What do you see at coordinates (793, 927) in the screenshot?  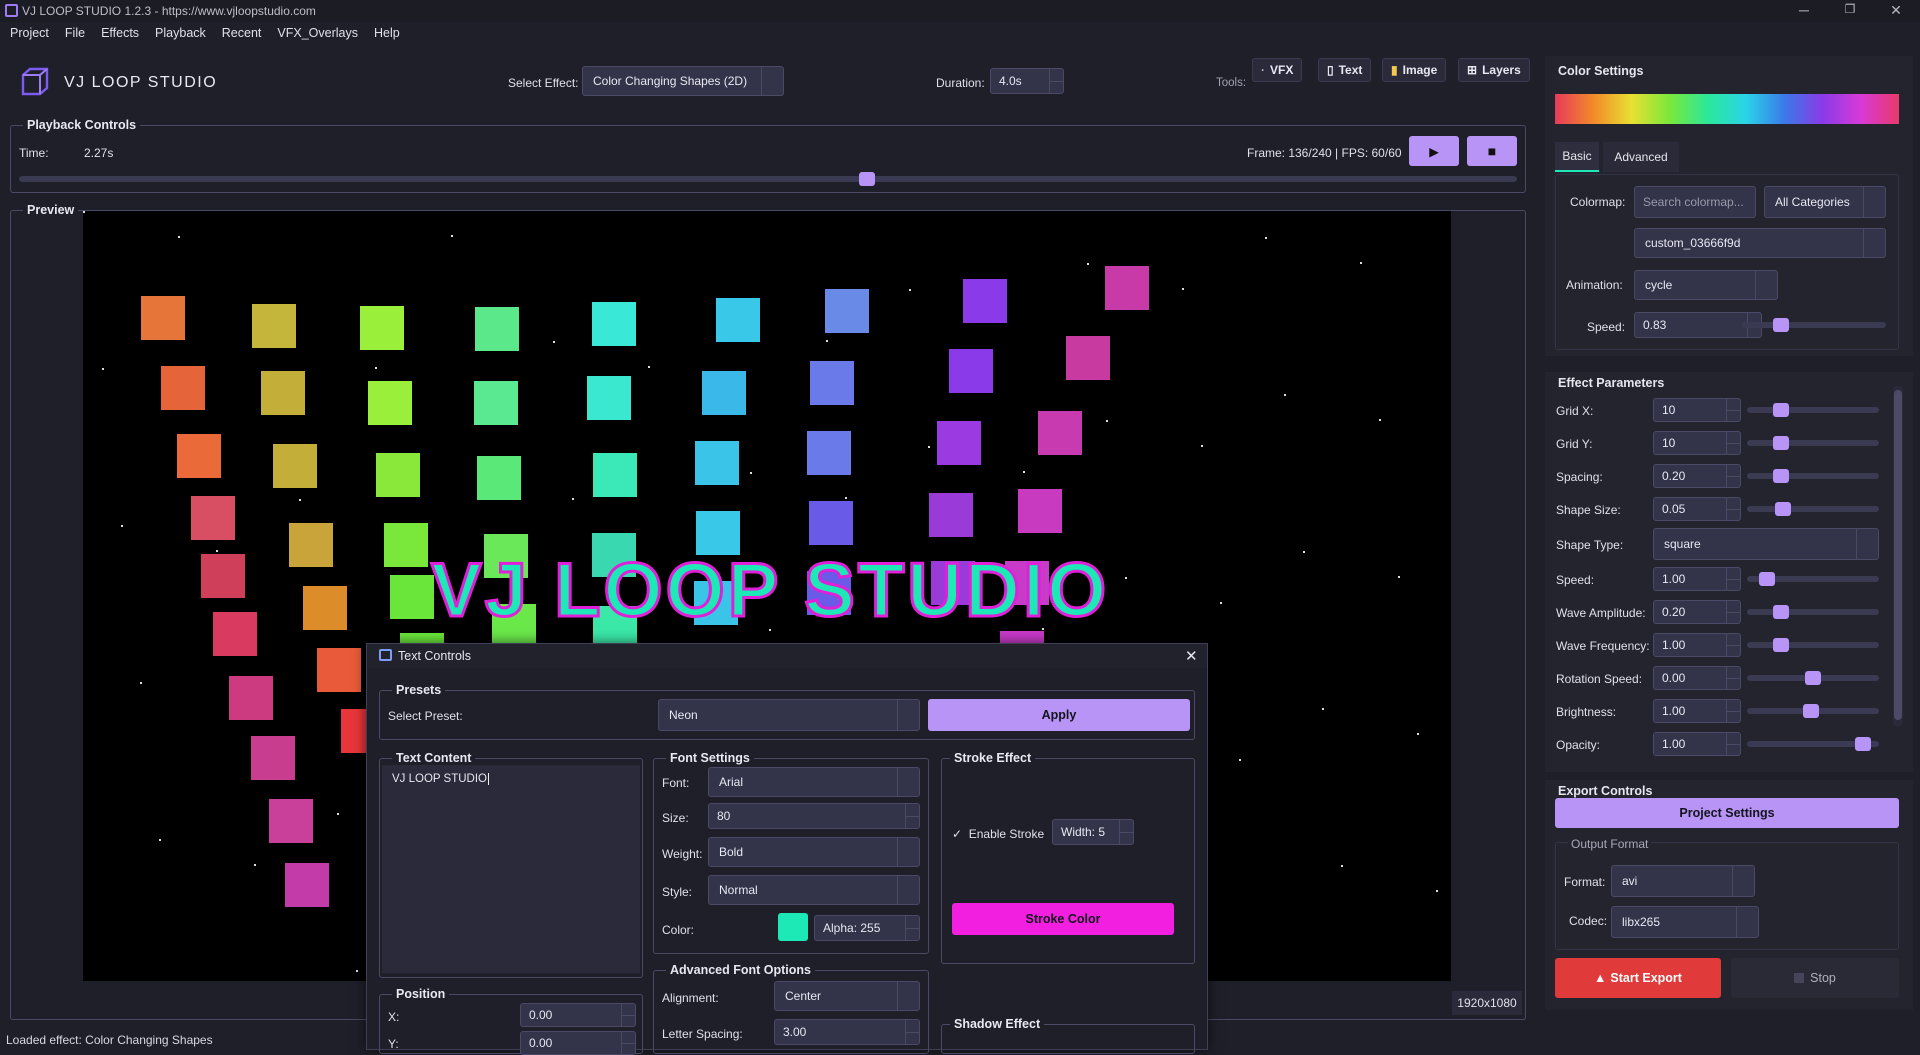 I see `font-color-swatch` at bounding box center [793, 927].